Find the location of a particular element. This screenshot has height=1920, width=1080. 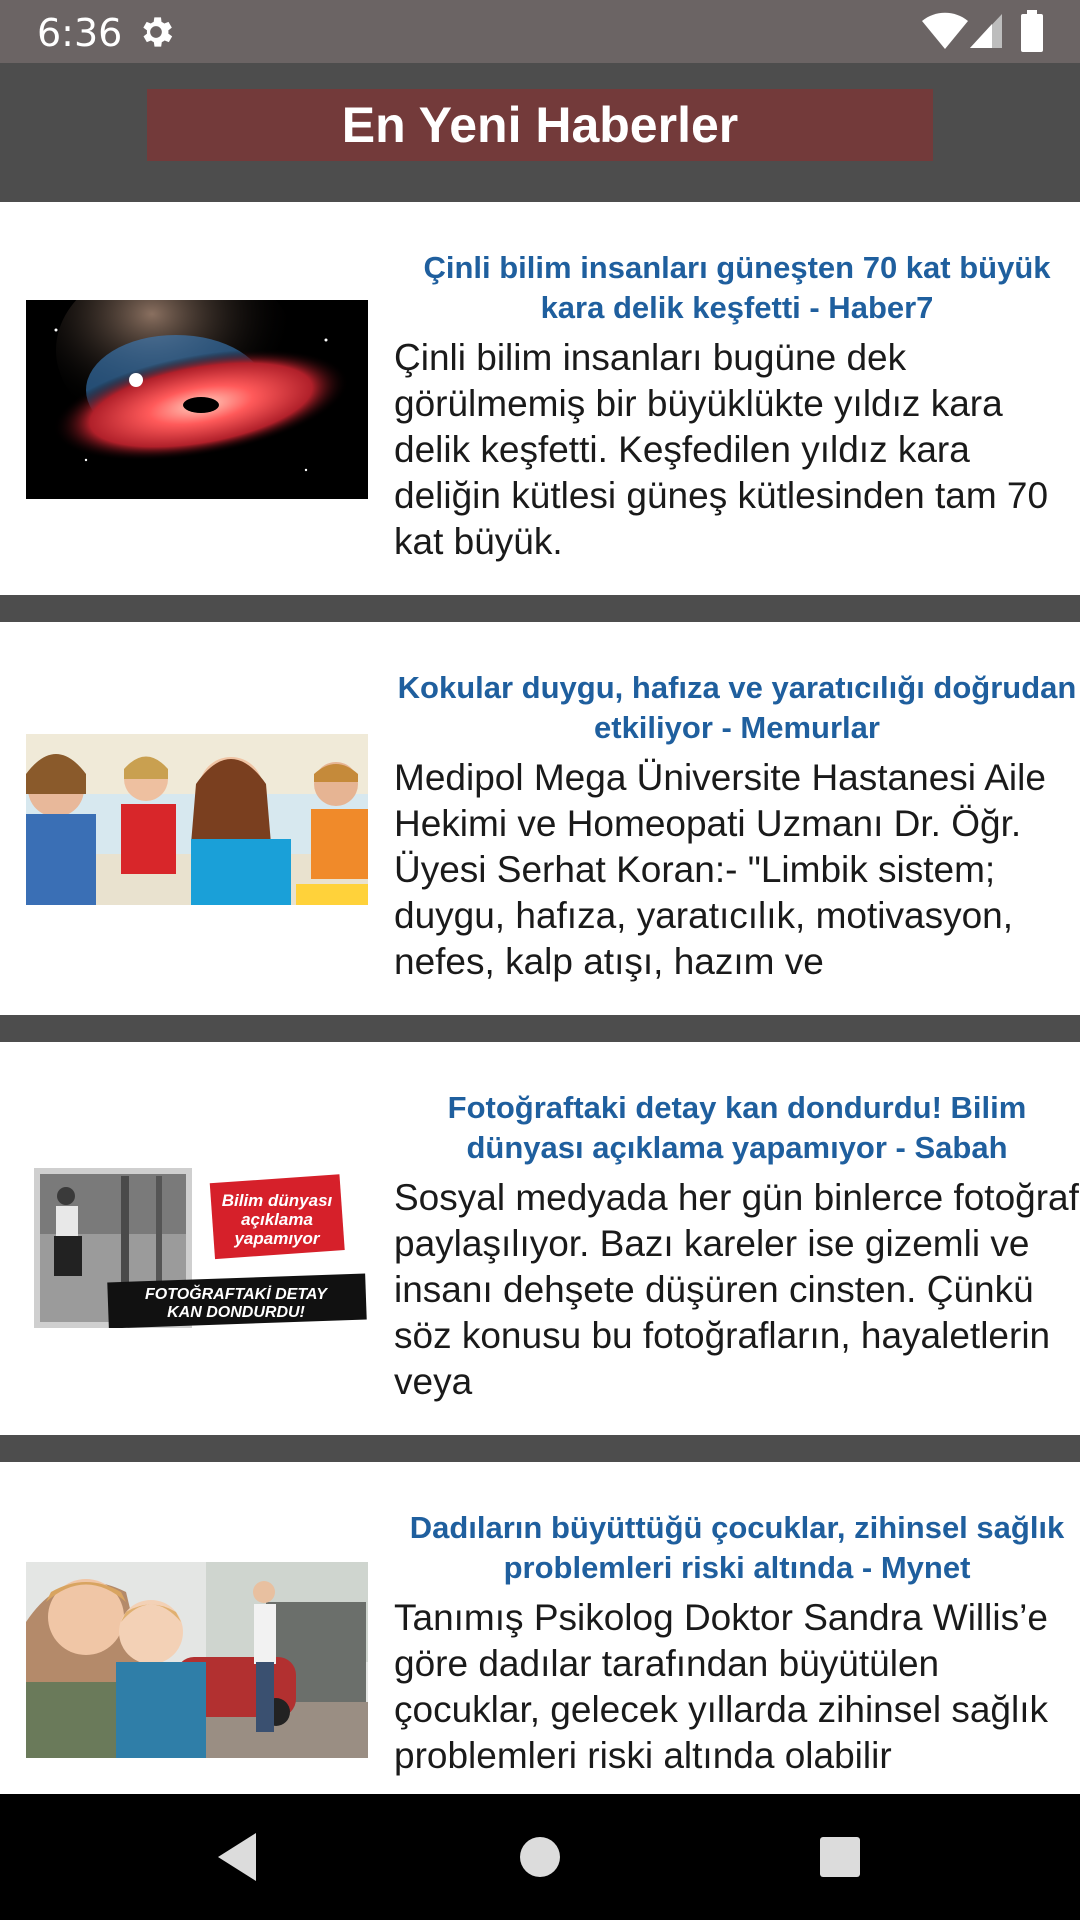

svg-text: açıklama is located at coordinates (277, 1219).